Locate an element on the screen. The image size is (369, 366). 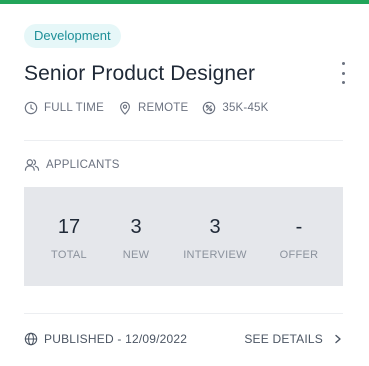
stat-value: - is located at coordinates (299, 227).